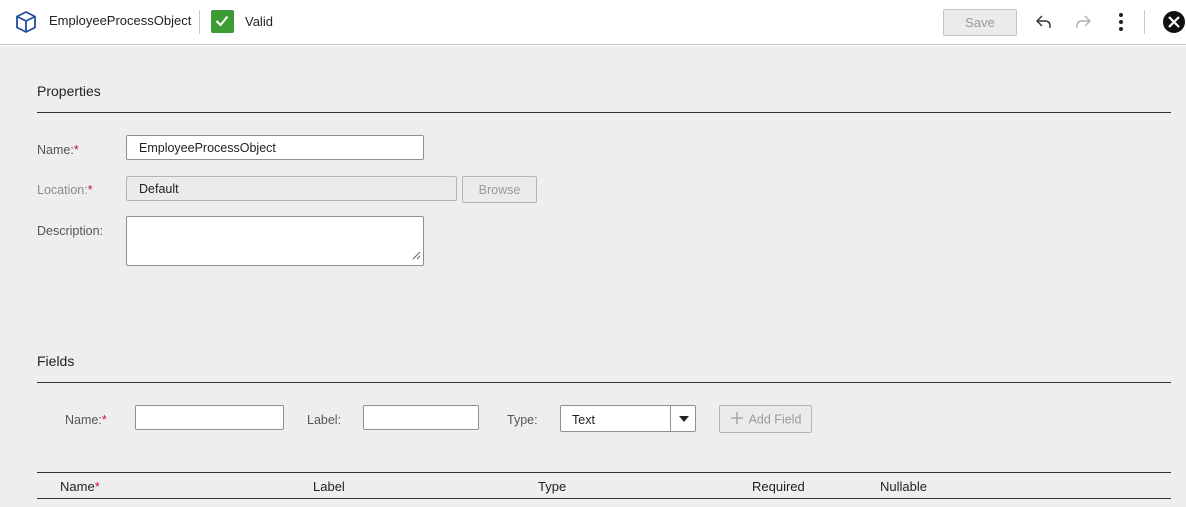 Image resolution: width=1186 pixels, height=507 pixels. I want to click on browse-button: Browse, so click(499, 189).